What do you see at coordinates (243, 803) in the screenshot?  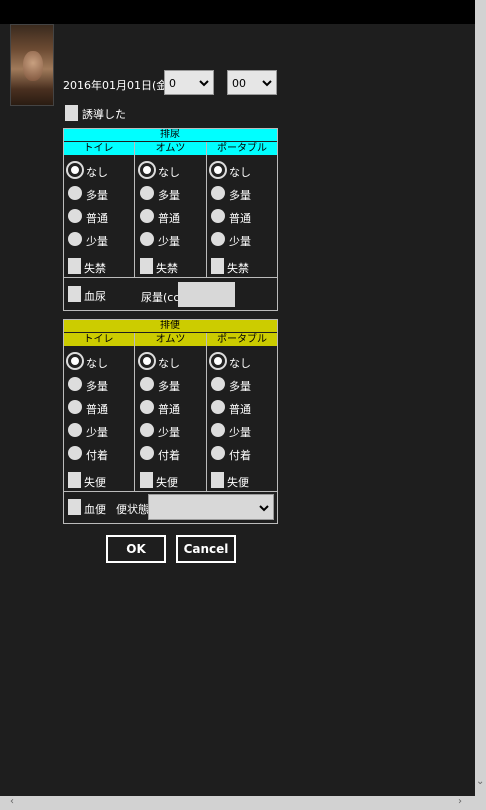 I see `horizontal-scrollbar: ‹ ›` at bounding box center [243, 803].